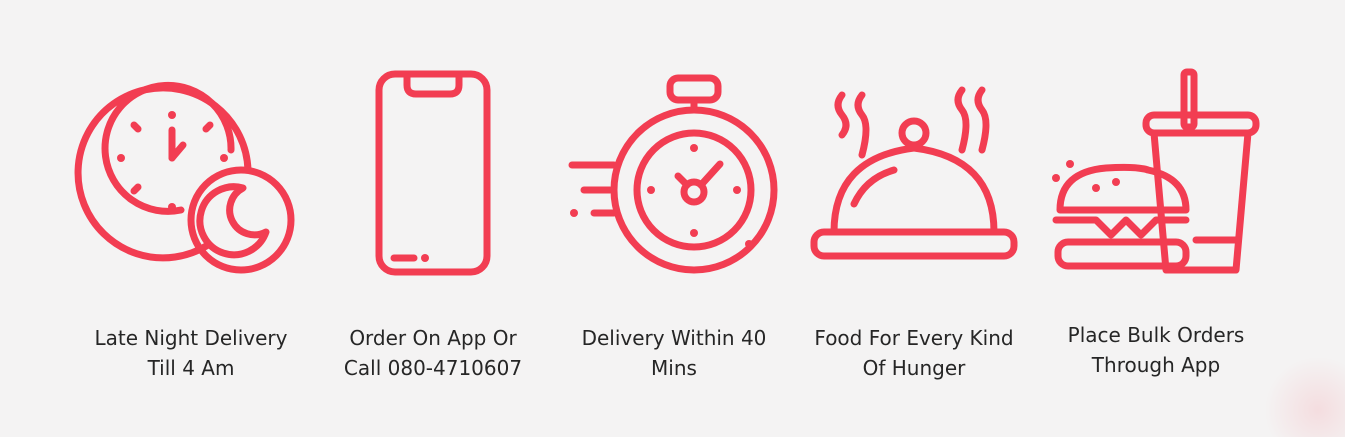  Describe the element at coordinates (1156, 335) in the screenshot. I see `feature-label-line1: Place Bulk Orders` at that location.